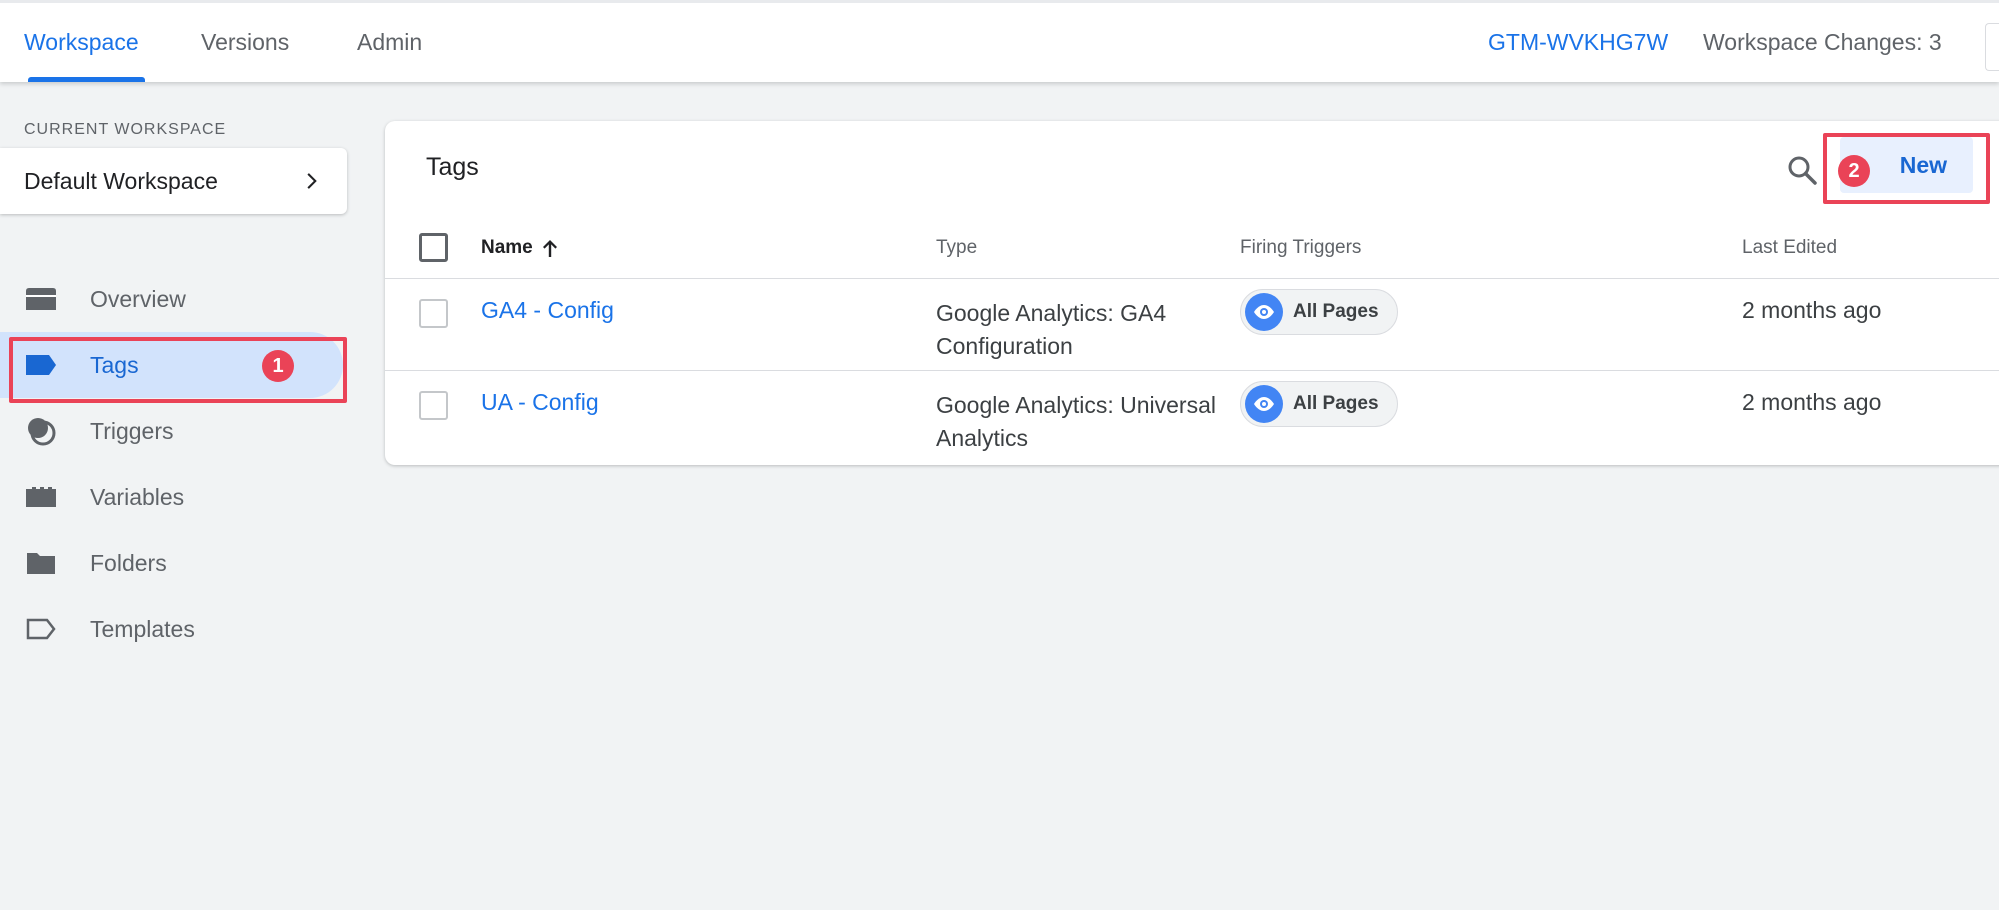 The width and height of the screenshot is (1999, 910). What do you see at coordinates (142, 628) in the screenshot?
I see `sidebar-item-label: Templates` at bounding box center [142, 628].